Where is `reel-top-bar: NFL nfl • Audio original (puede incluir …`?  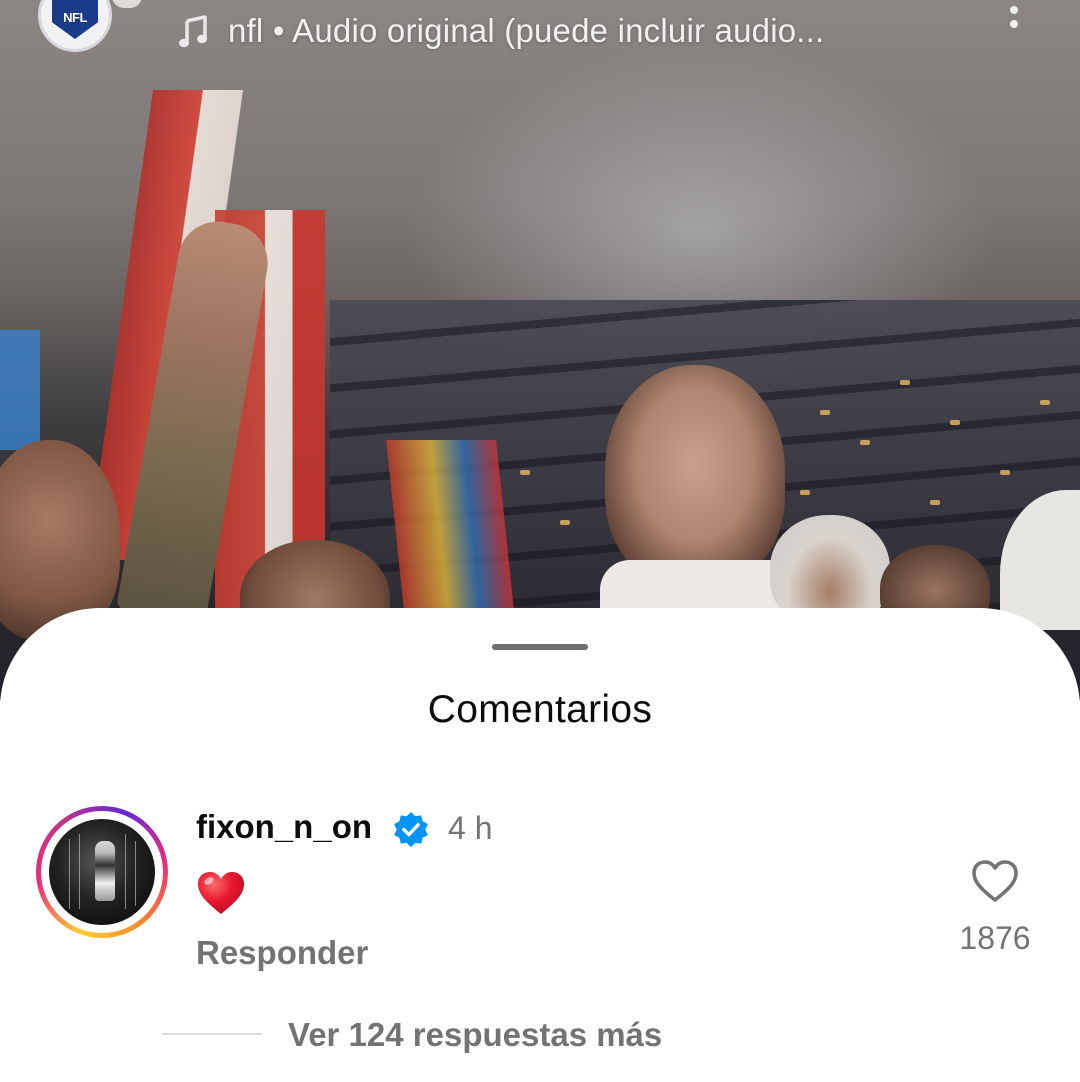 reel-top-bar: NFL nfl • Audio original (puede incluir … is located at coordinates (540, 35).